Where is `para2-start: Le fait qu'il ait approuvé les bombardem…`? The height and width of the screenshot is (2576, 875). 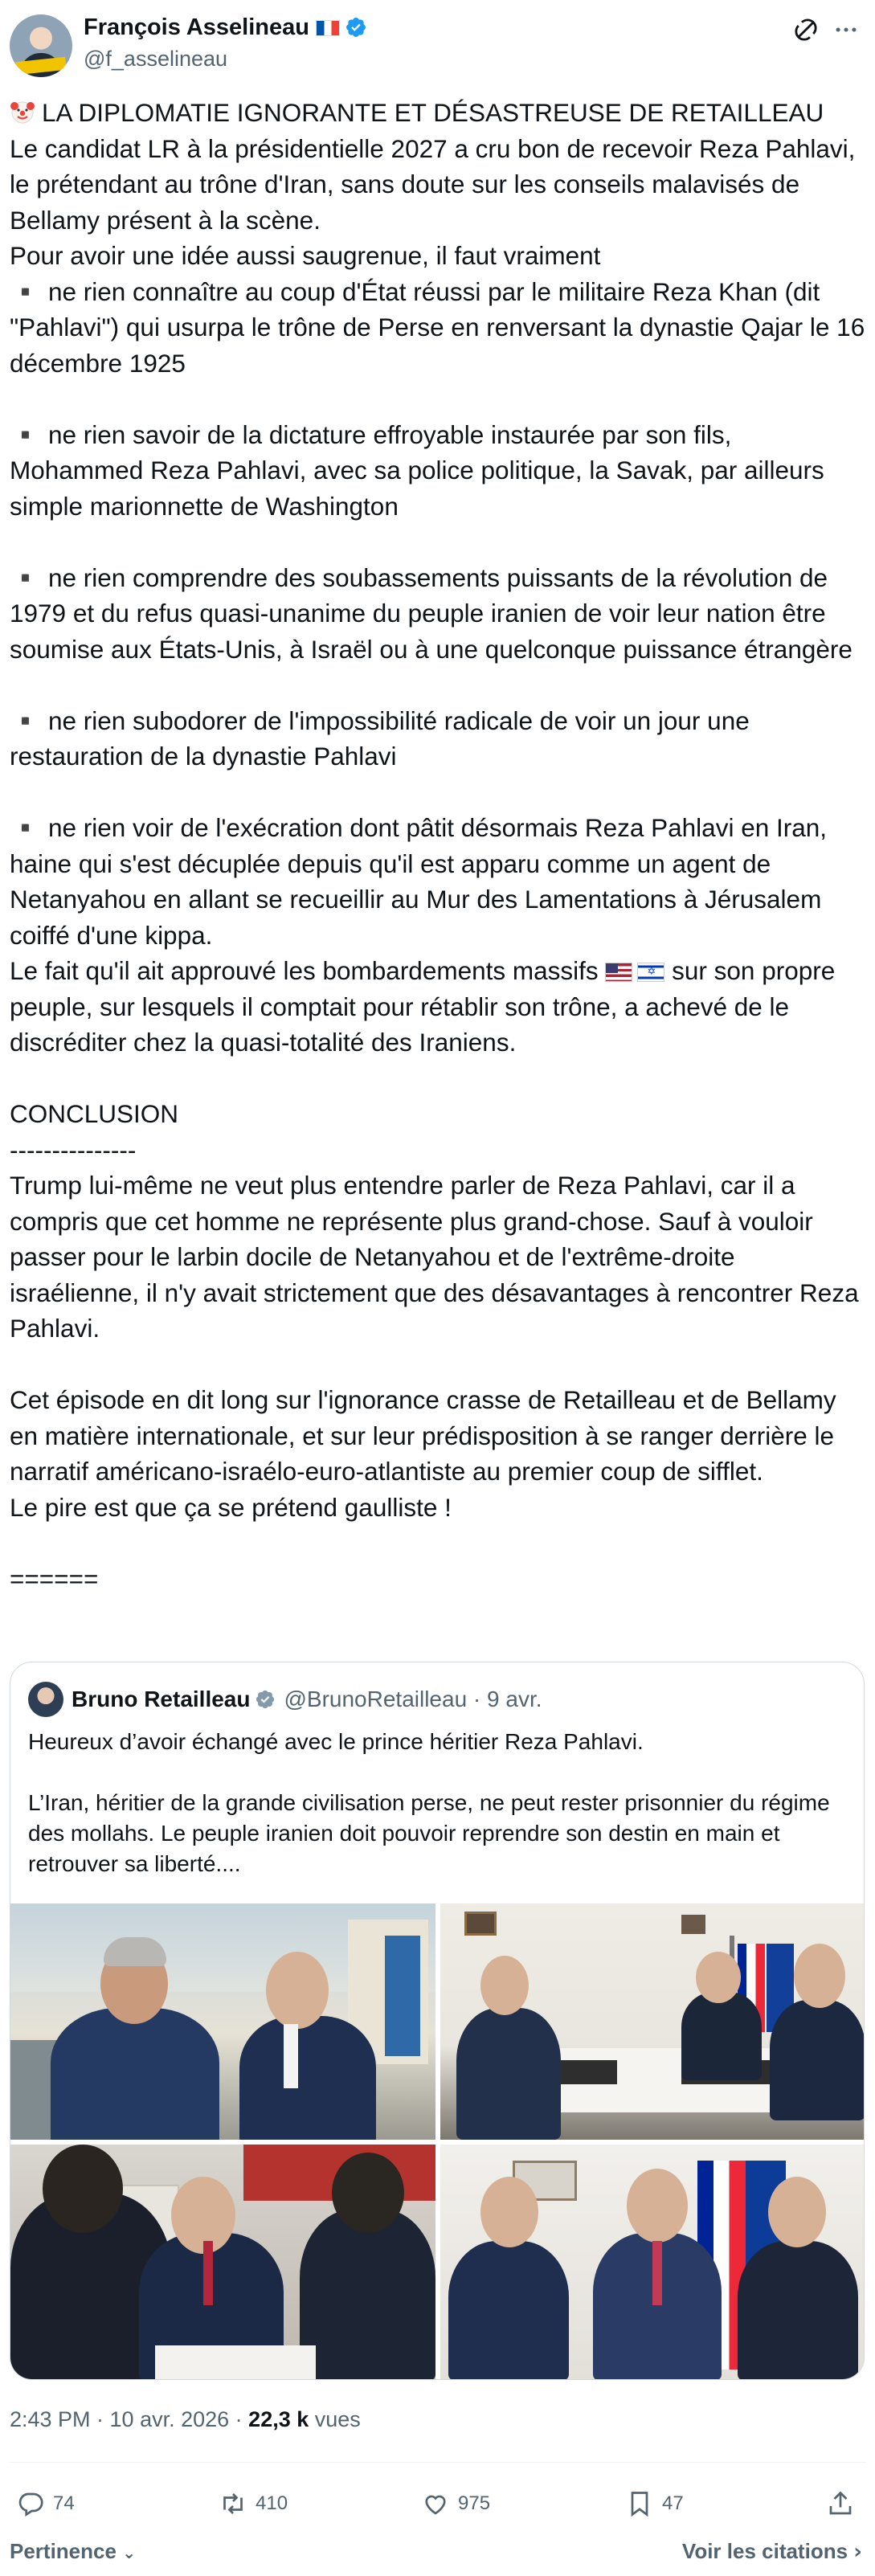
para2-start: Le fait qu'il ait approuvé les bombardem… is located at coordinates (308, 971).